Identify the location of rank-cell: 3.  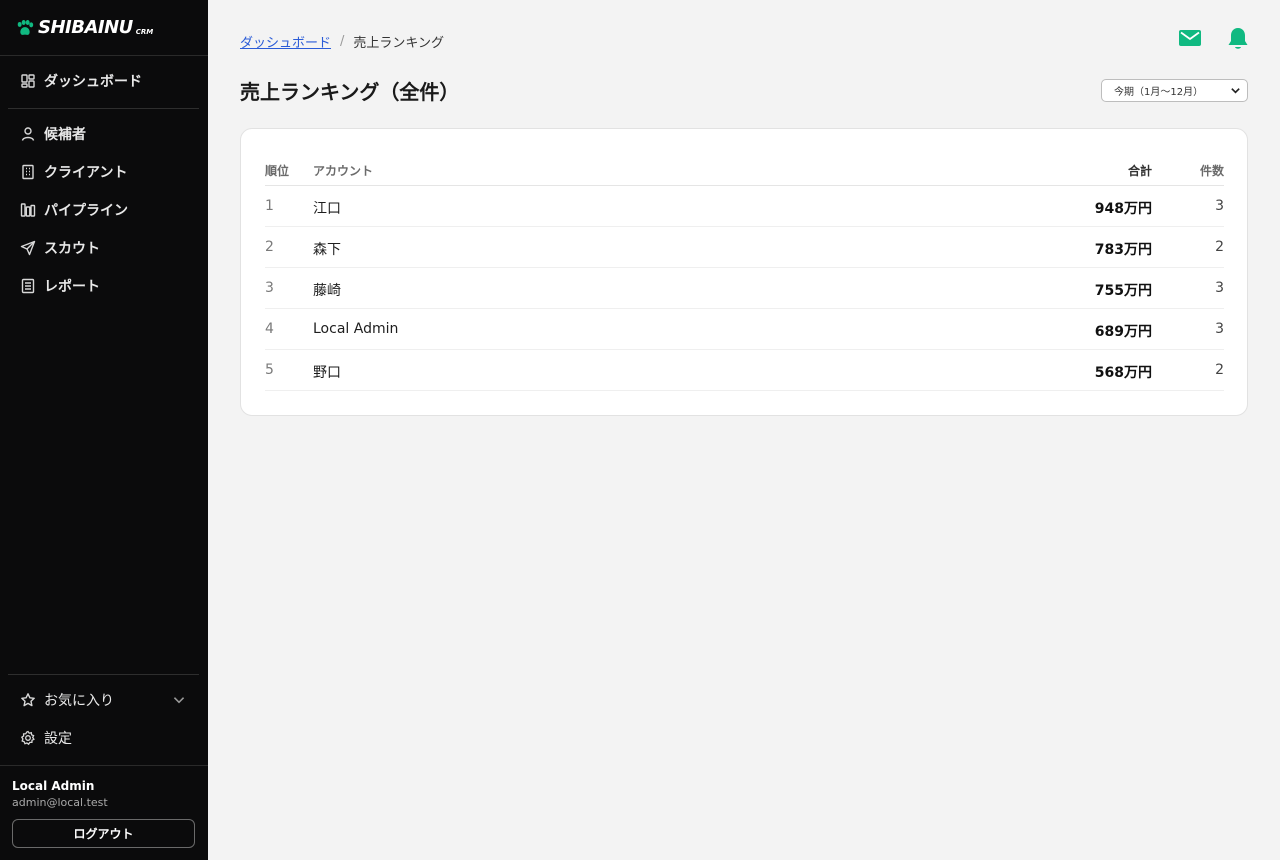
(269, 288).